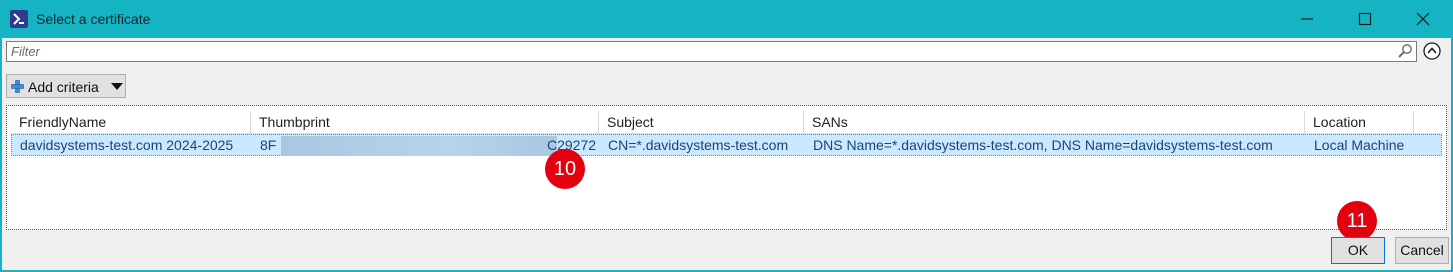  What do you see at coordinates (1358, 250) in the screenshot?
I see `ok-button: OK` at bounding box center [1358, 250].